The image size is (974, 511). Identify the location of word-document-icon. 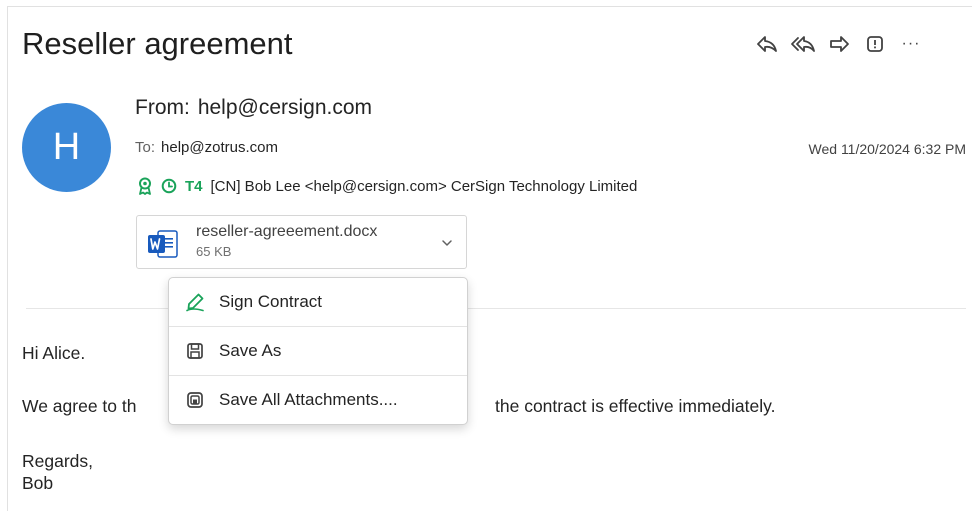
(163, 244).